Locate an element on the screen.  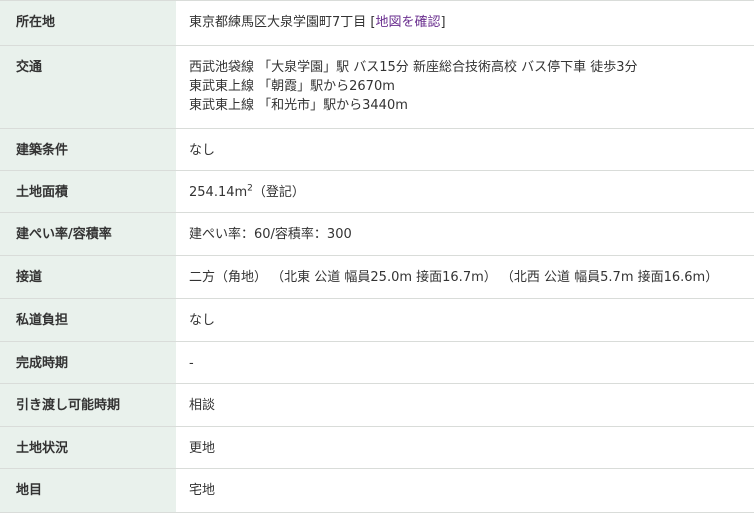
label-road-access: 接道 is located at coordinates (88, 277).